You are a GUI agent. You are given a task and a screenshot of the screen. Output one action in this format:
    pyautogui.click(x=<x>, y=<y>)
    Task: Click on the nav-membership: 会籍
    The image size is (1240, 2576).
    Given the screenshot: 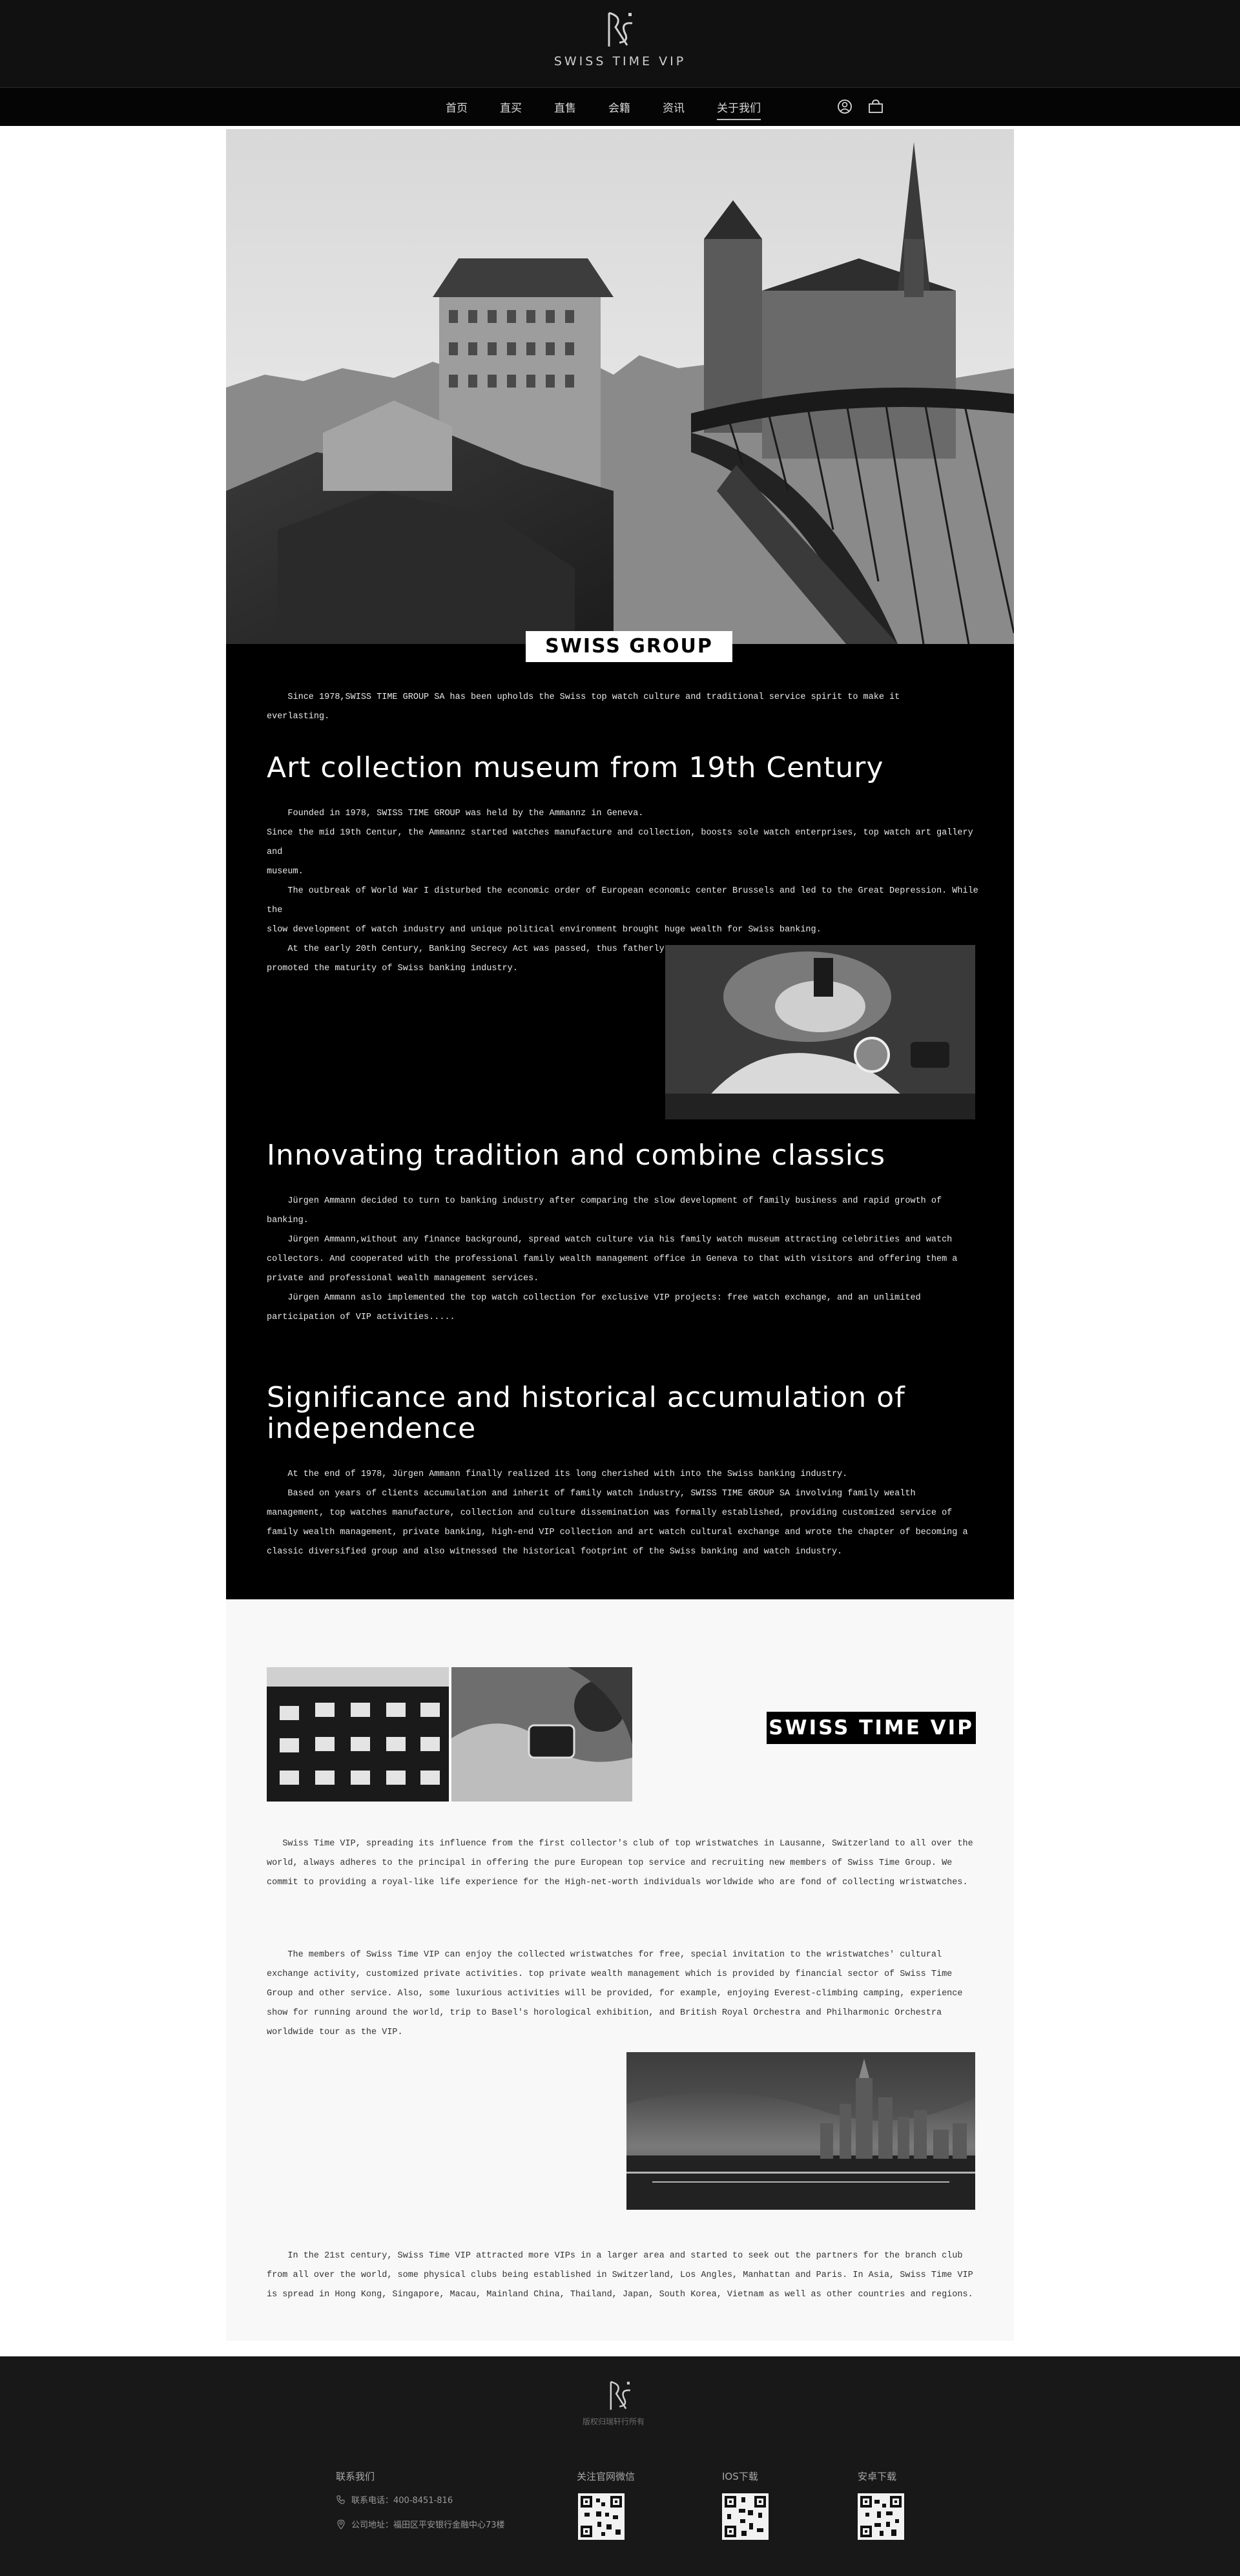 What is the action you would take?
    pyautogui.click(x=619, y=107)
    